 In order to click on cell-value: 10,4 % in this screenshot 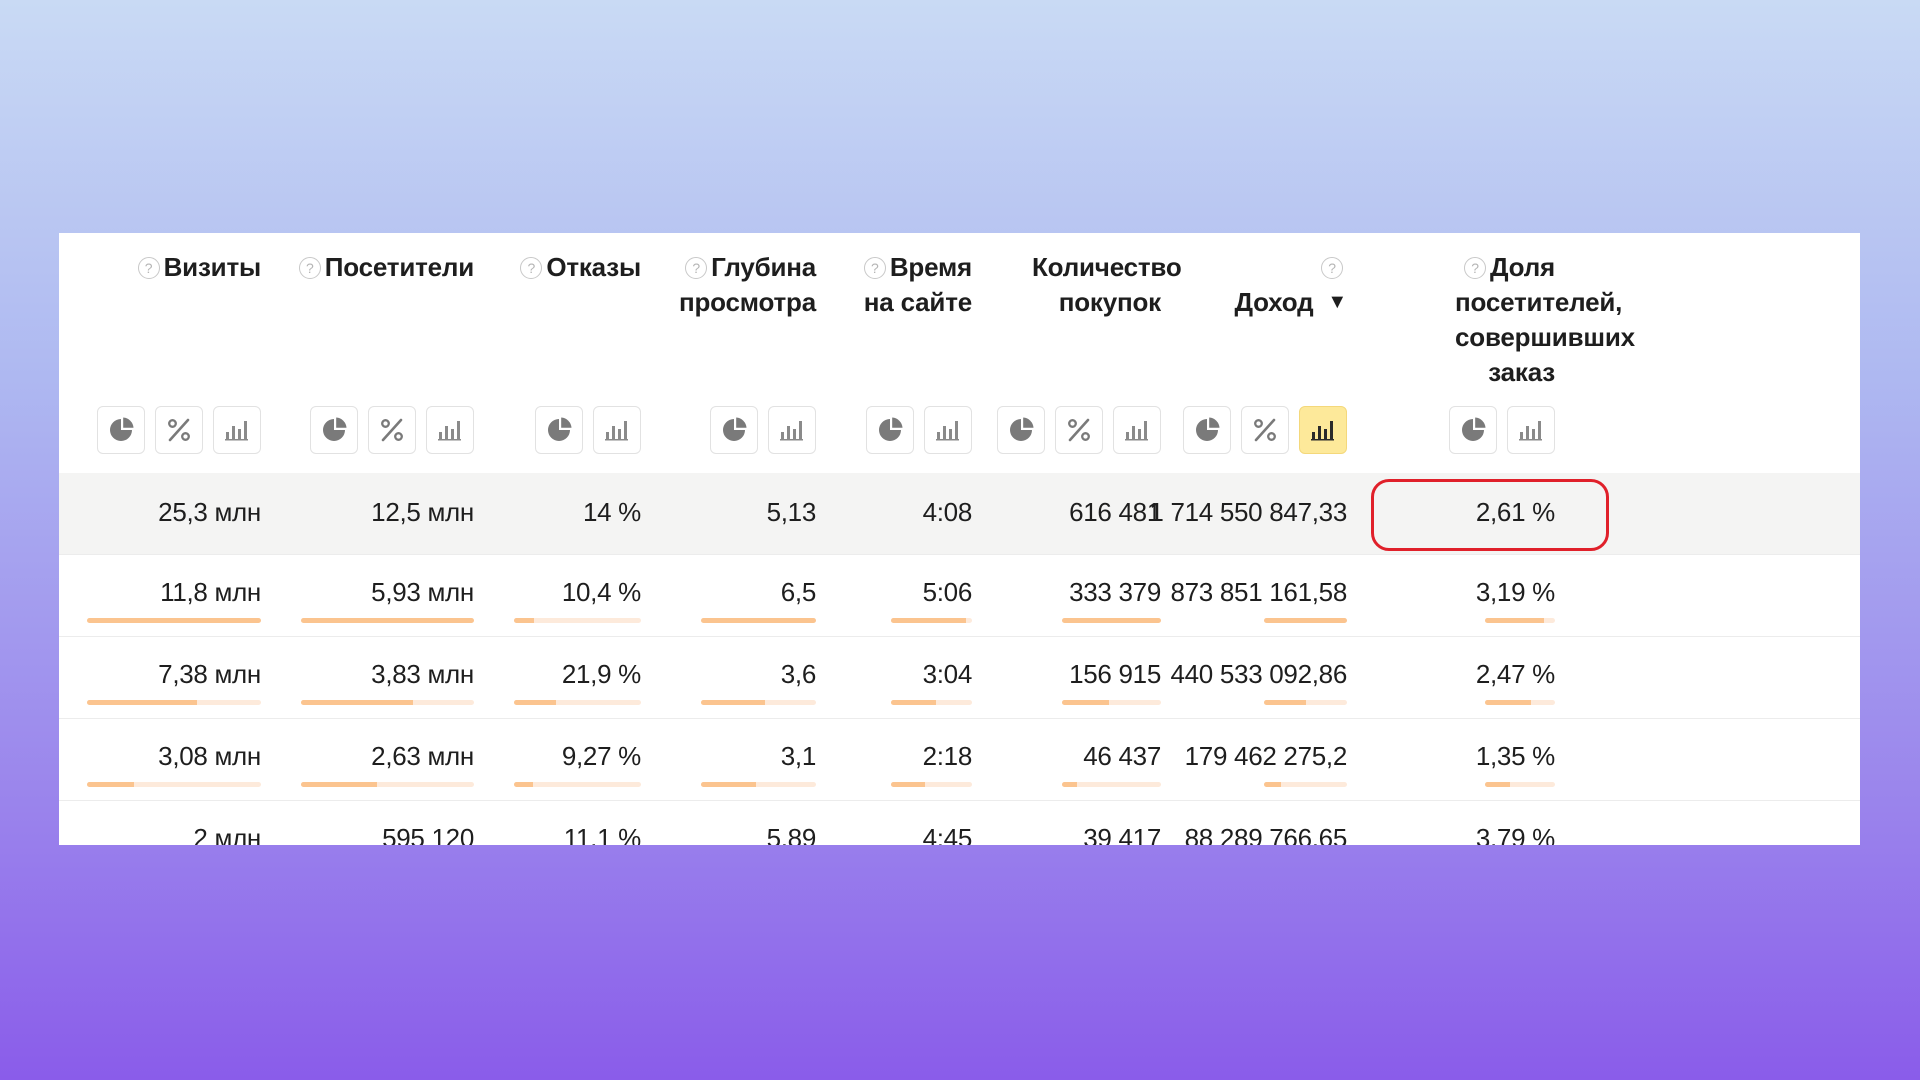, I will do `click(601, 592)`.